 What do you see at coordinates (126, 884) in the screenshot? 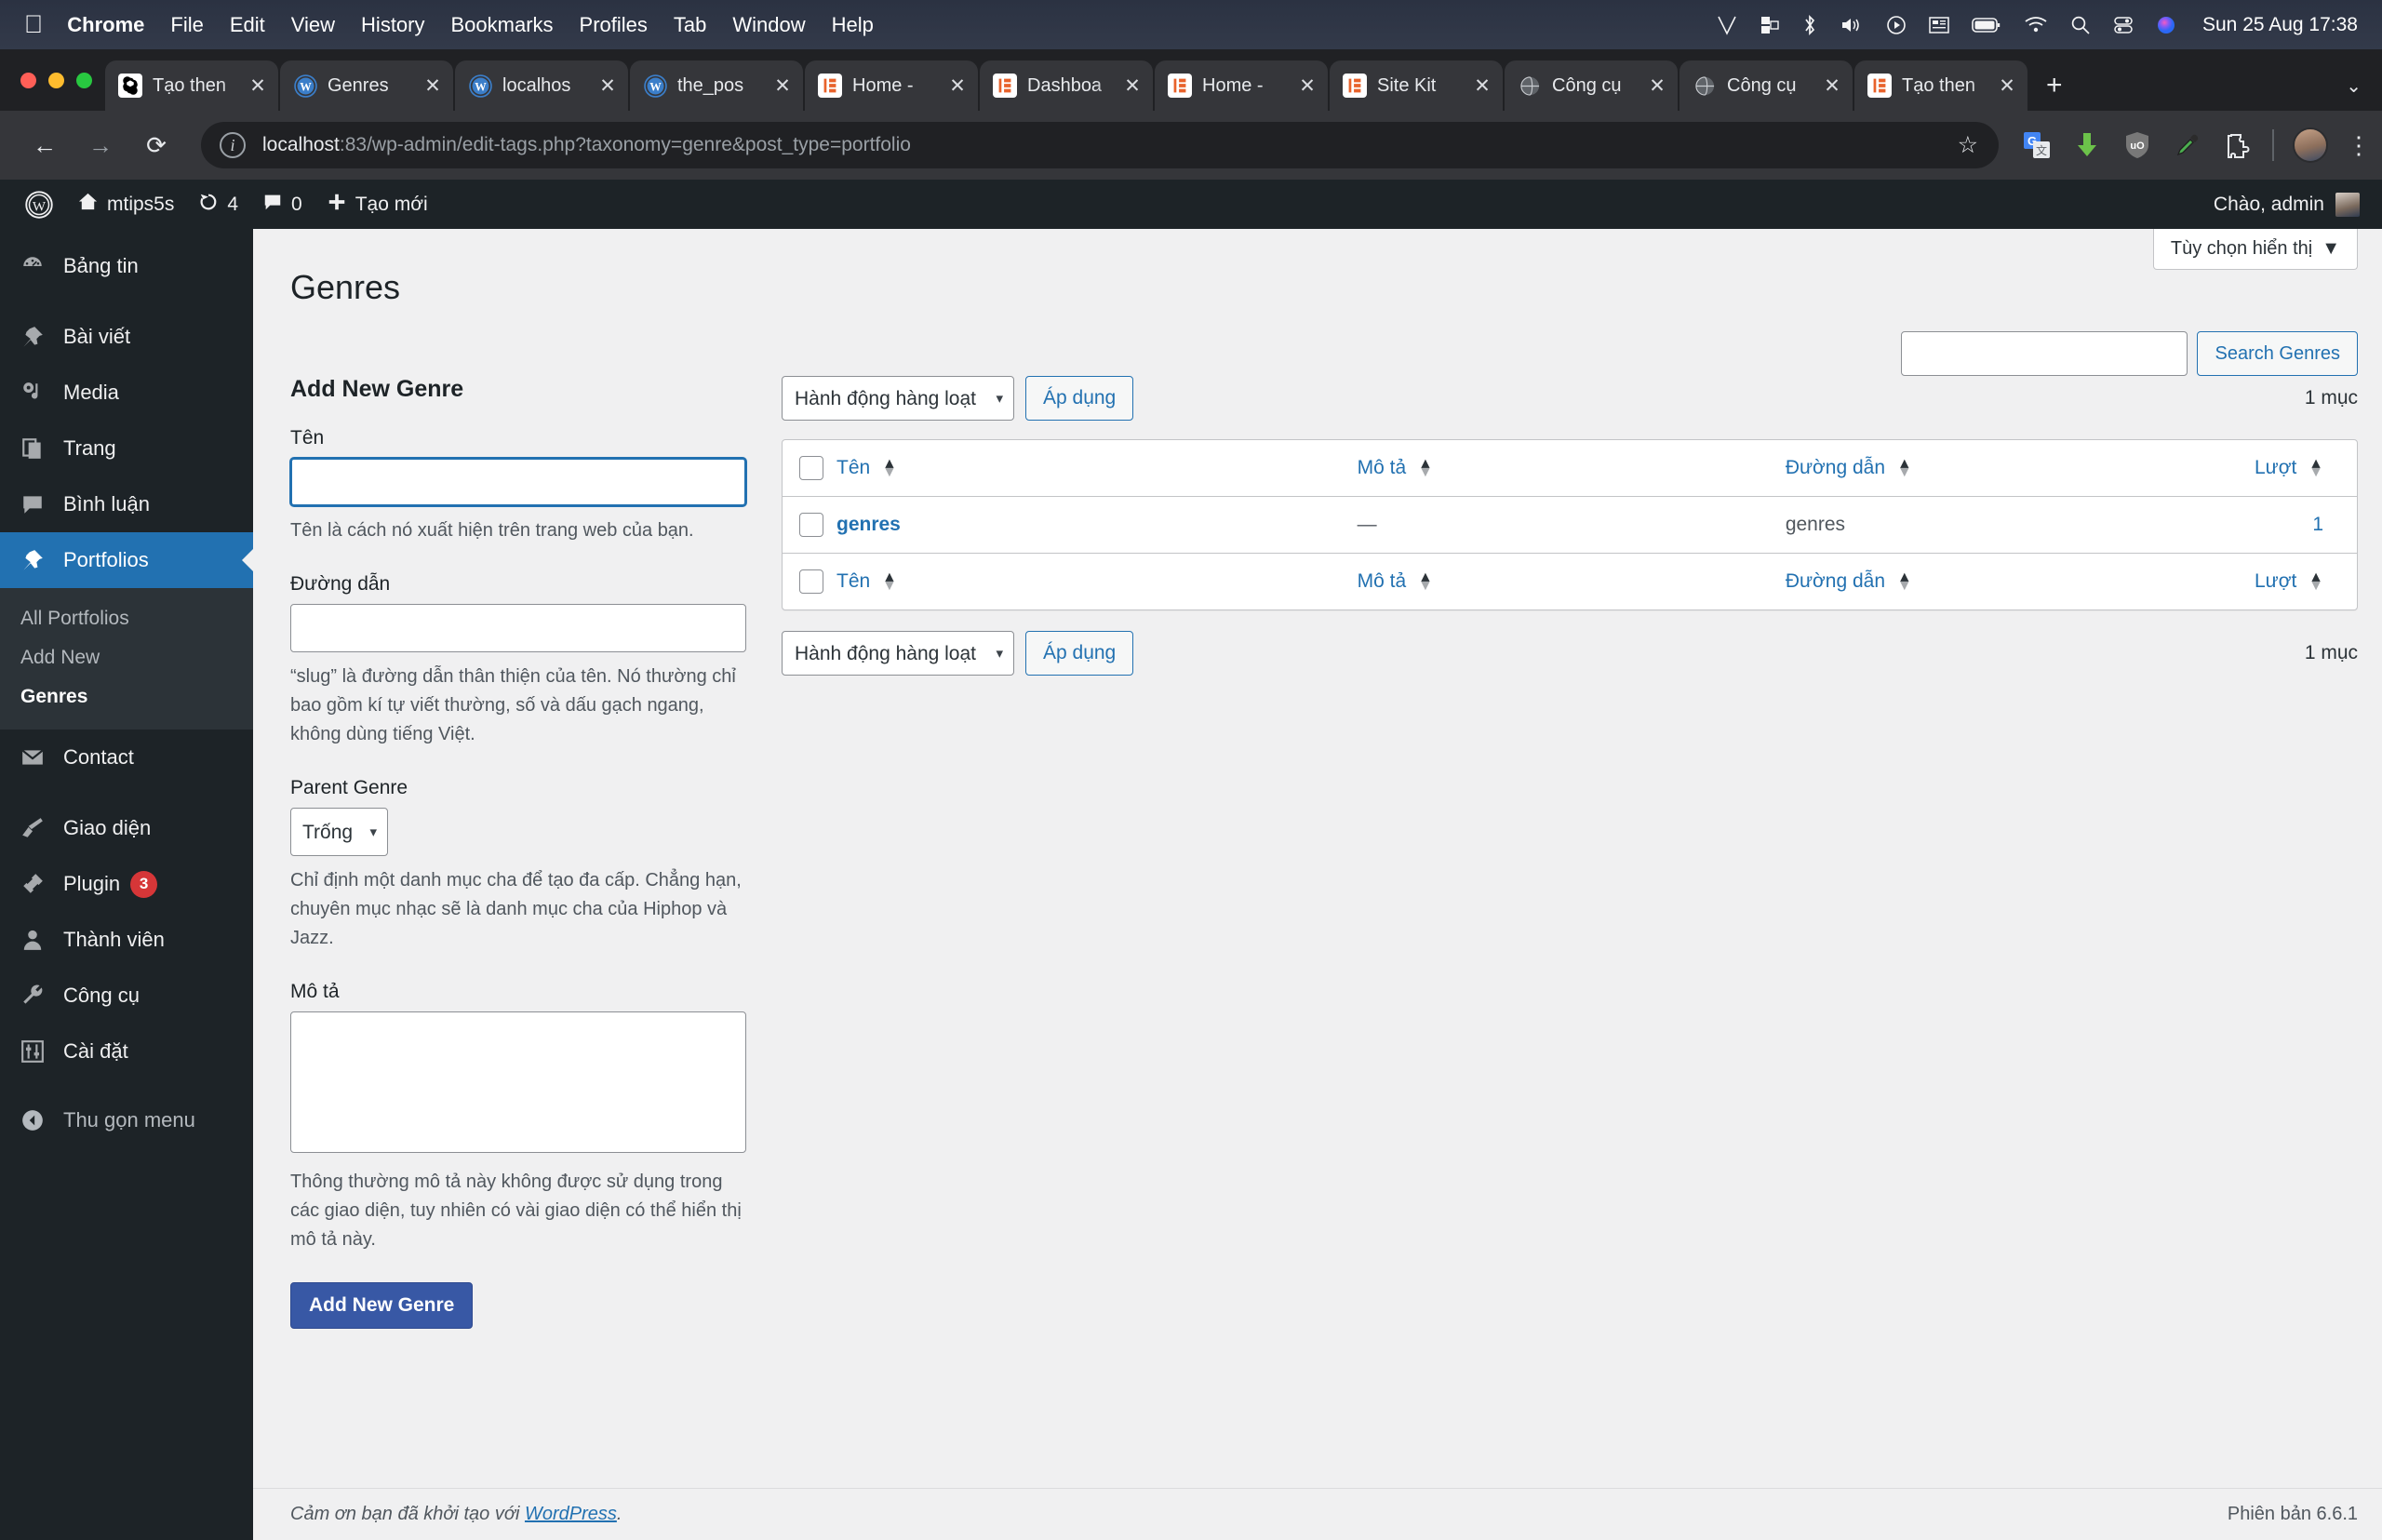
I see `sidebar-item-plugins: Plugin 3` at bounding box center [126, 884].